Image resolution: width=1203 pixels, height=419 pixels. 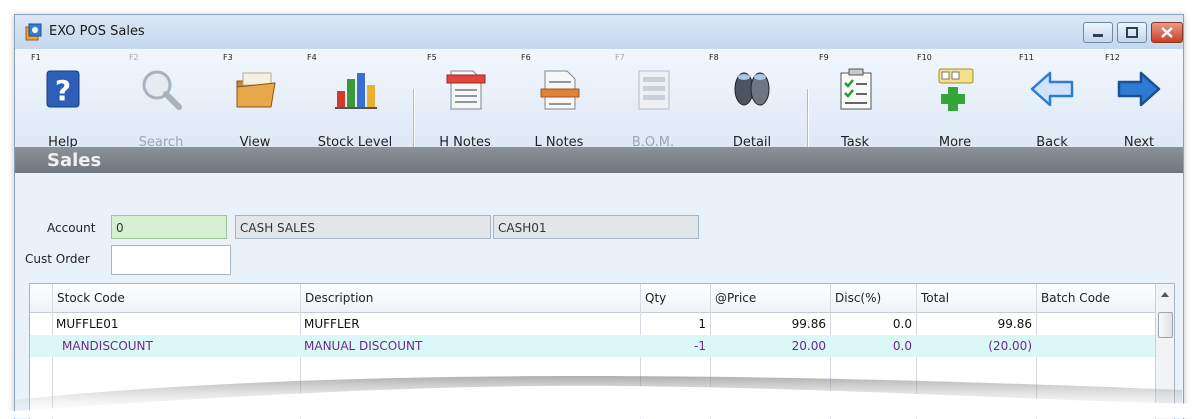 What do you see at coordinates (770, 346) in the screenshot?
I see `price-cell: 20.00` at bounding box center [770, 346].